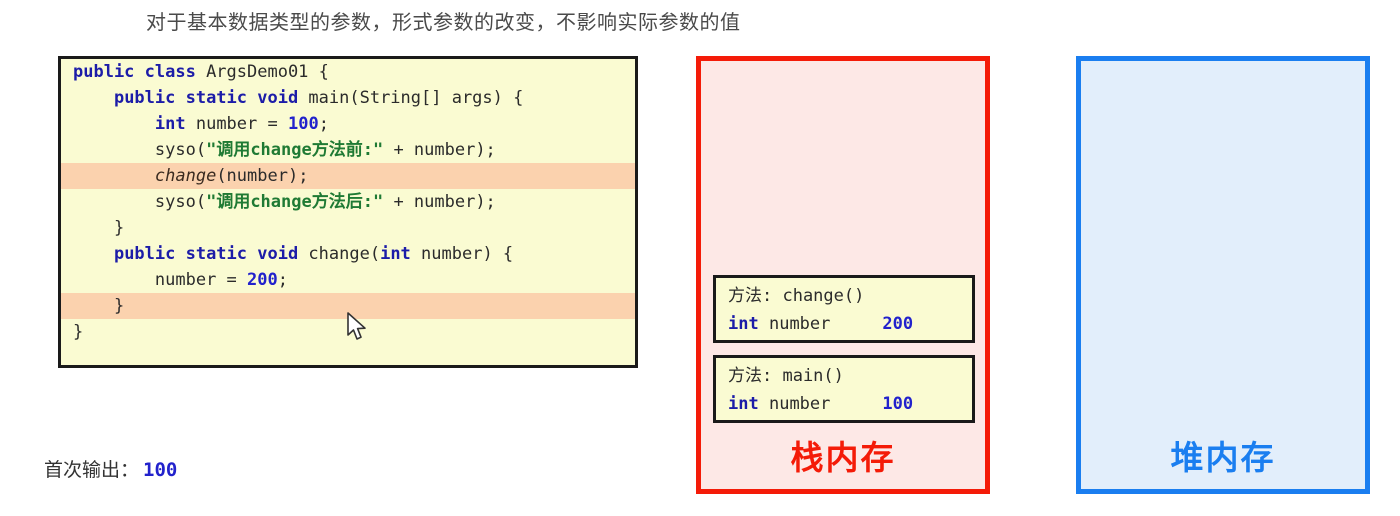  Describe the element at coordinates (786, 376) in the screenshot. I see `stack-frame-main-title: 方法: main()` at that location.